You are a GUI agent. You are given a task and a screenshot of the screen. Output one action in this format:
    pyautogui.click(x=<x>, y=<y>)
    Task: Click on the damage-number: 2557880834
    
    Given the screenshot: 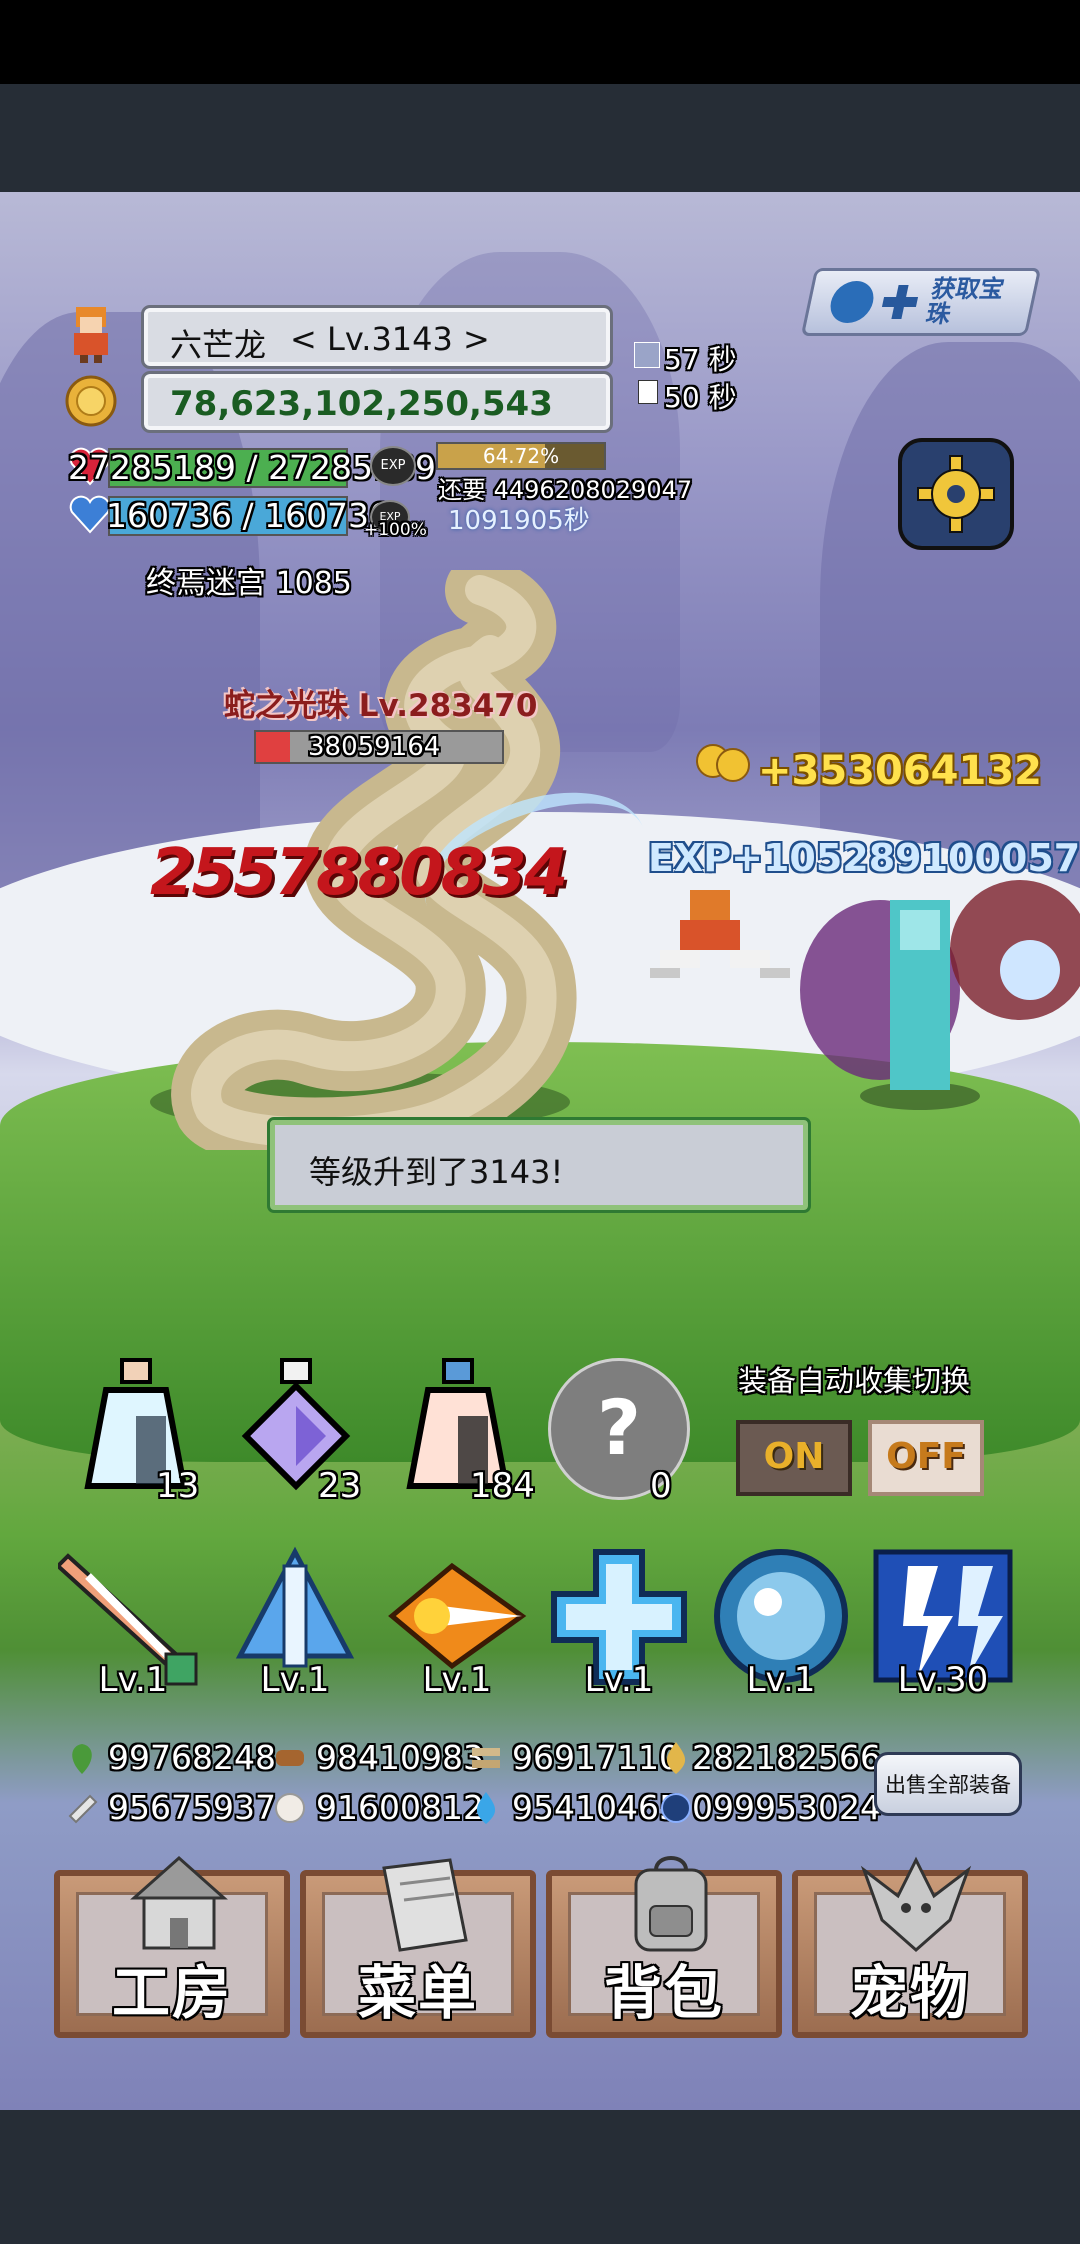 What is the action you would take?
    pyautogui.click(x=359, y=873)
    